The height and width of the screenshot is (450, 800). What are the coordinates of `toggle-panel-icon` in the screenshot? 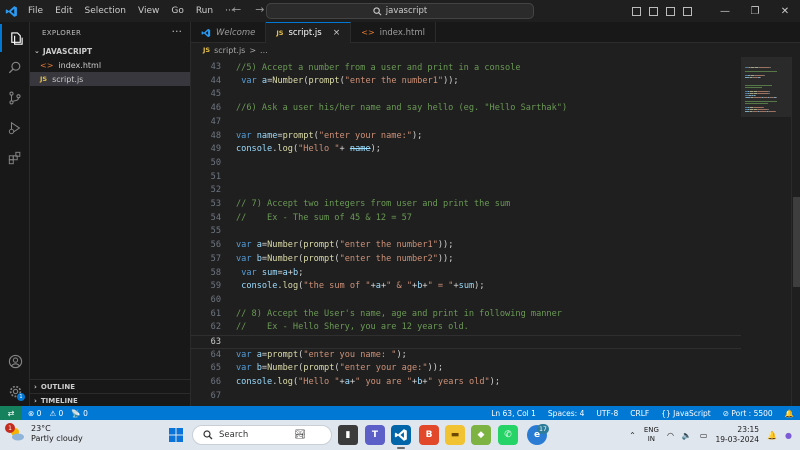 It's located at (653, 11).